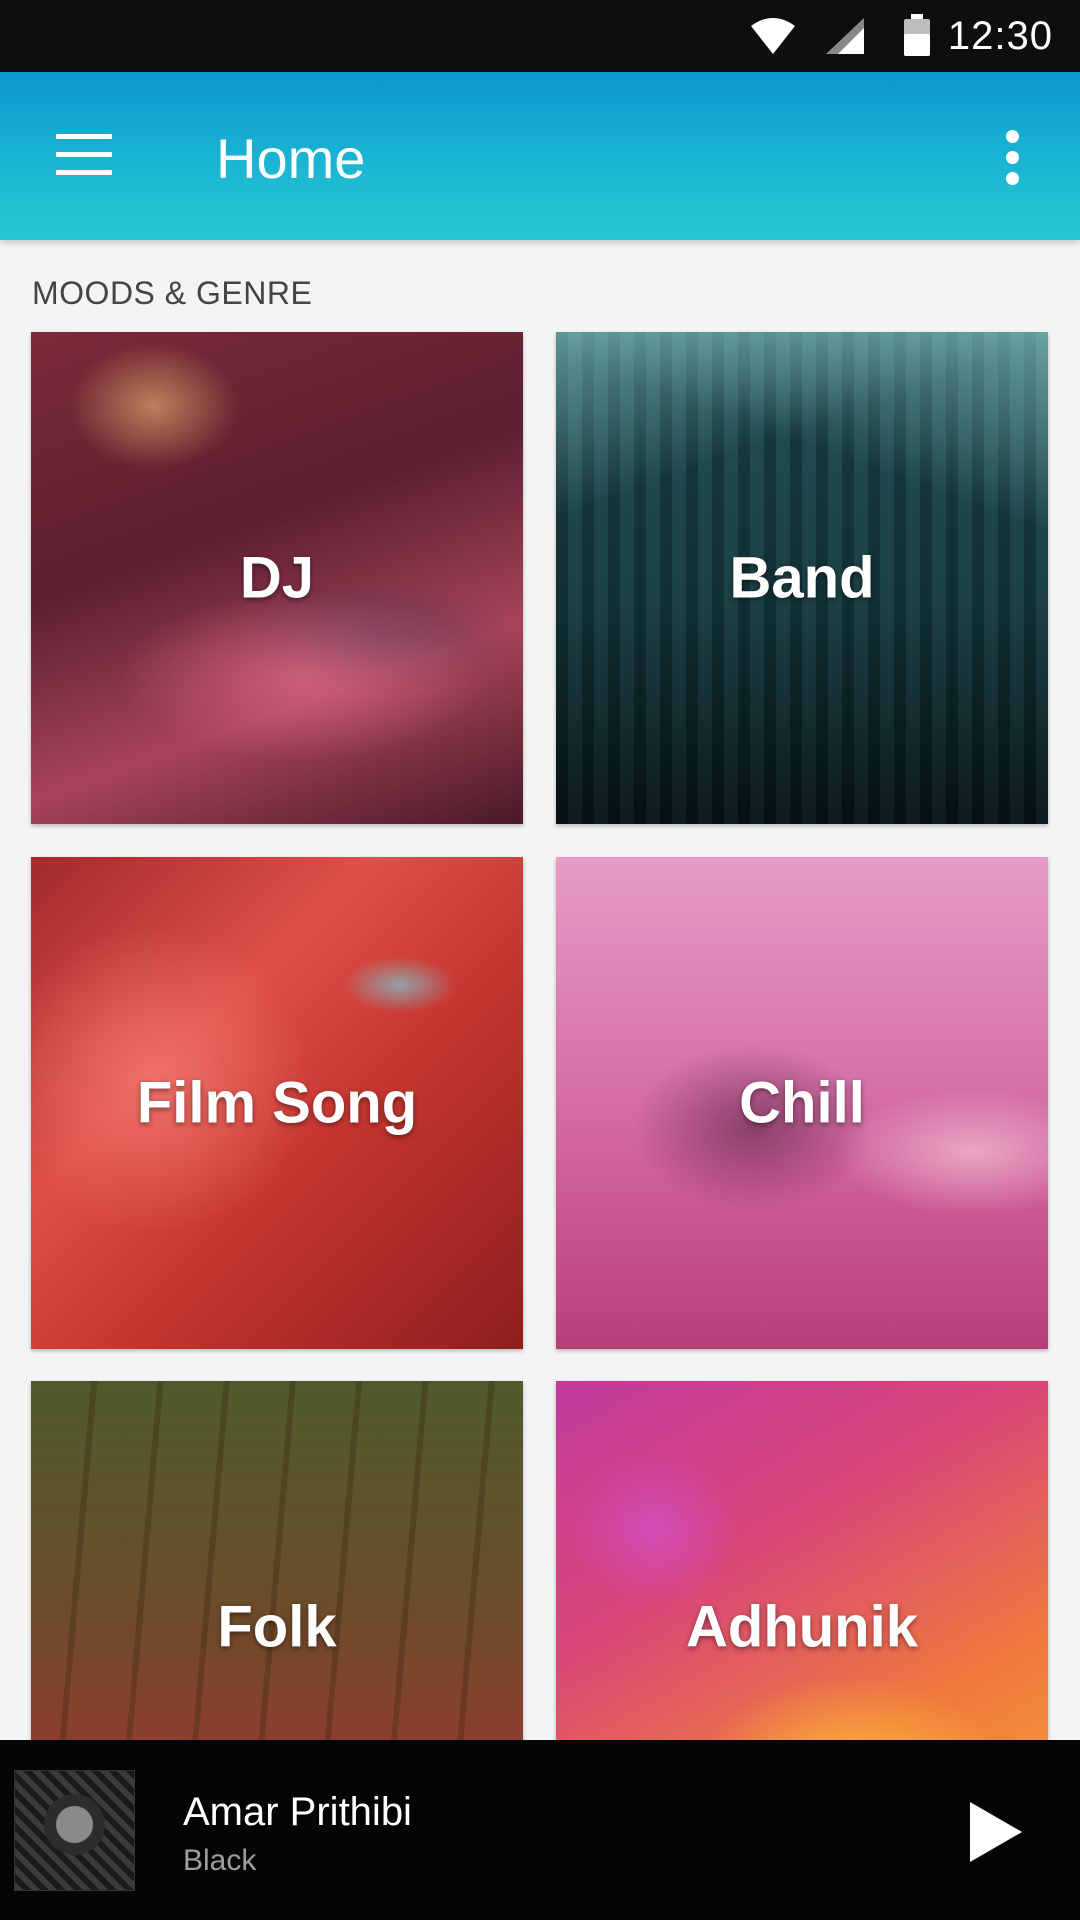 The image size is (1080, 1920). I want to click on page-title: Home, so click(291, 158).